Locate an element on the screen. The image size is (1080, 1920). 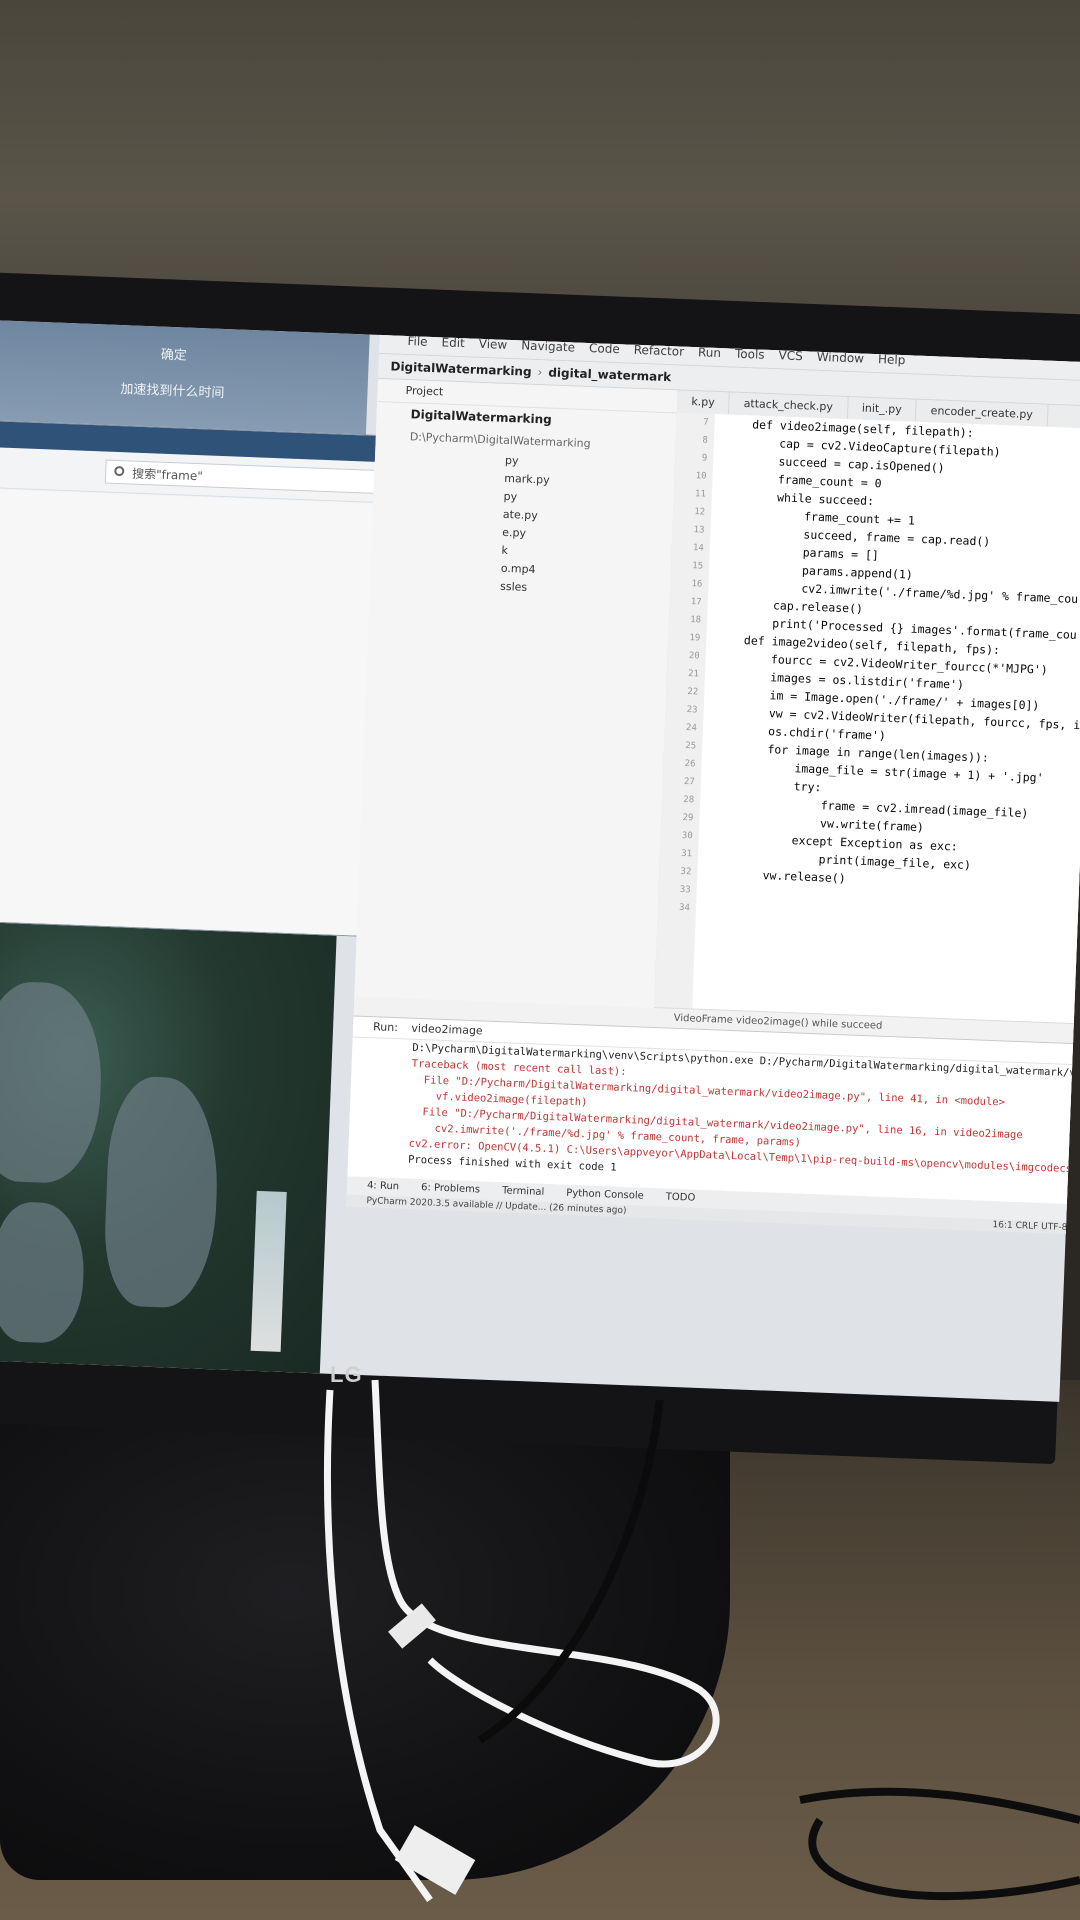
status-right: 16:1 CRLF UTF-8 4 is located at coordinates (1034, 1227).